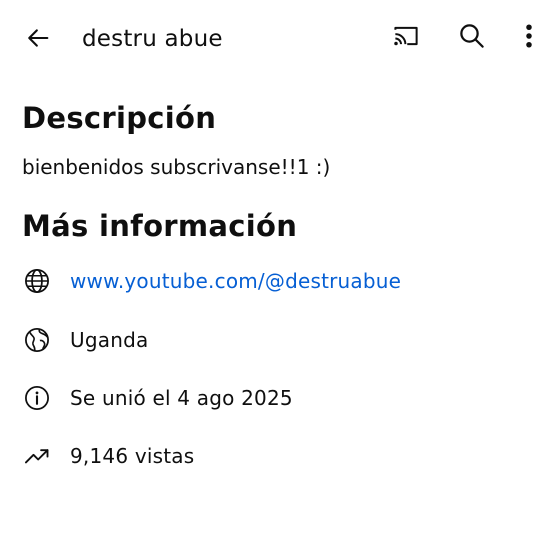 This screenshot has height=560, width=560. What do you see at coordinates (181, 398) in the screenshot?
I see `joined-date: Se unió el 4 ago 2025` at bounding box center [181, 398].